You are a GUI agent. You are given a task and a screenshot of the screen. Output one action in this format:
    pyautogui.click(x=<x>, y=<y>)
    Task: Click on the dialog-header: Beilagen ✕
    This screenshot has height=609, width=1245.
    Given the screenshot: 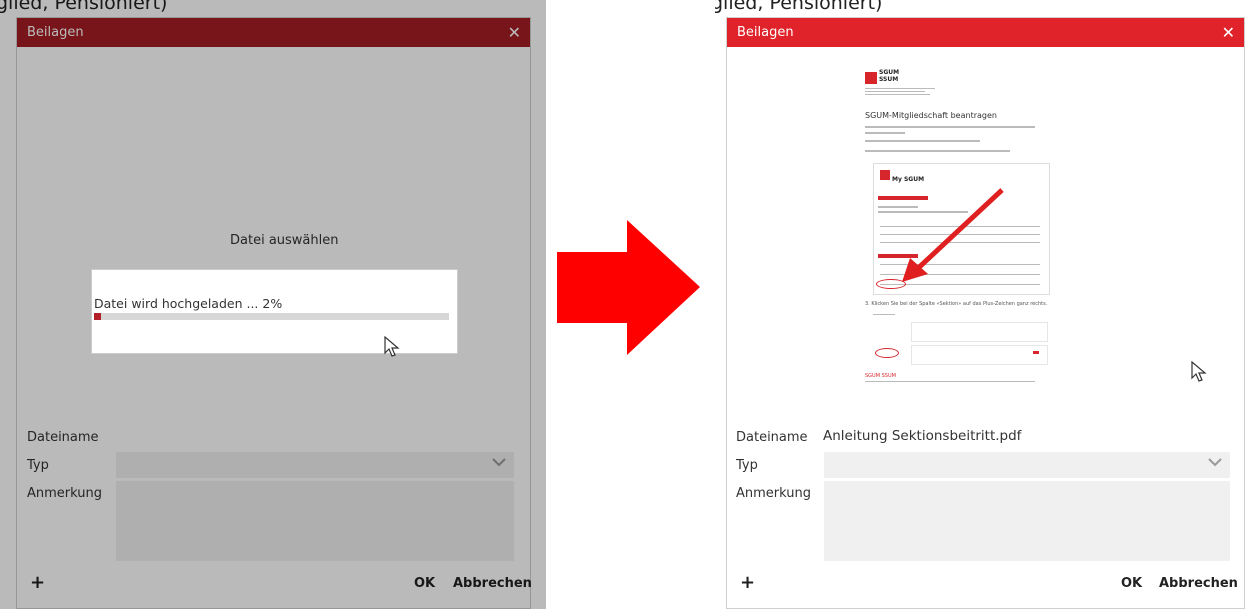 What is the action you would take?
    pyautogui.click(x=985, y=32)
    